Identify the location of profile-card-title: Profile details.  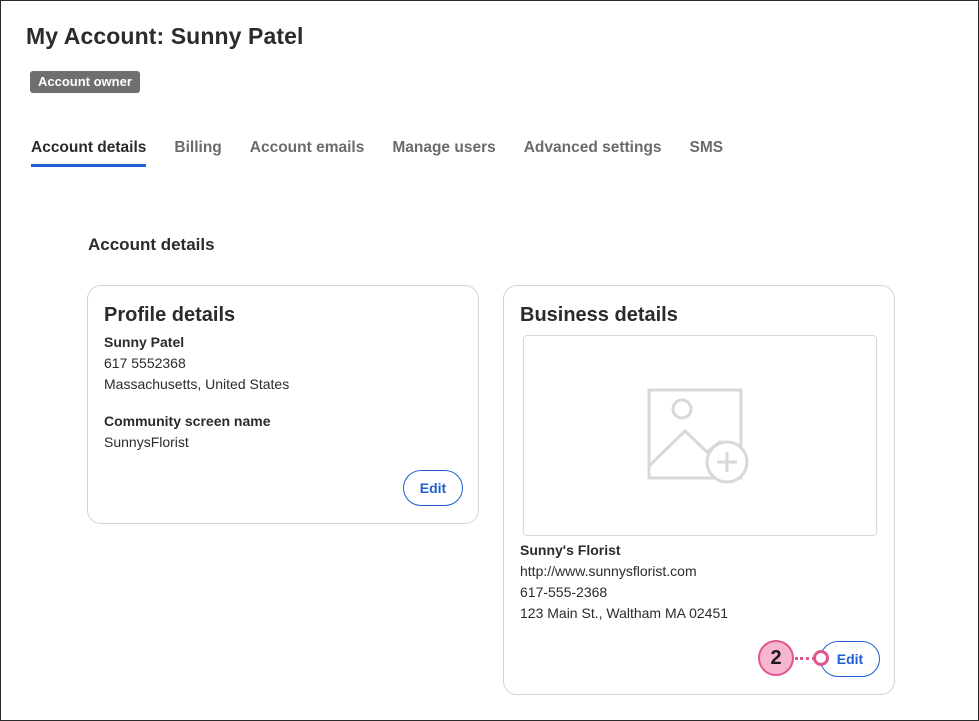
(170, 315).